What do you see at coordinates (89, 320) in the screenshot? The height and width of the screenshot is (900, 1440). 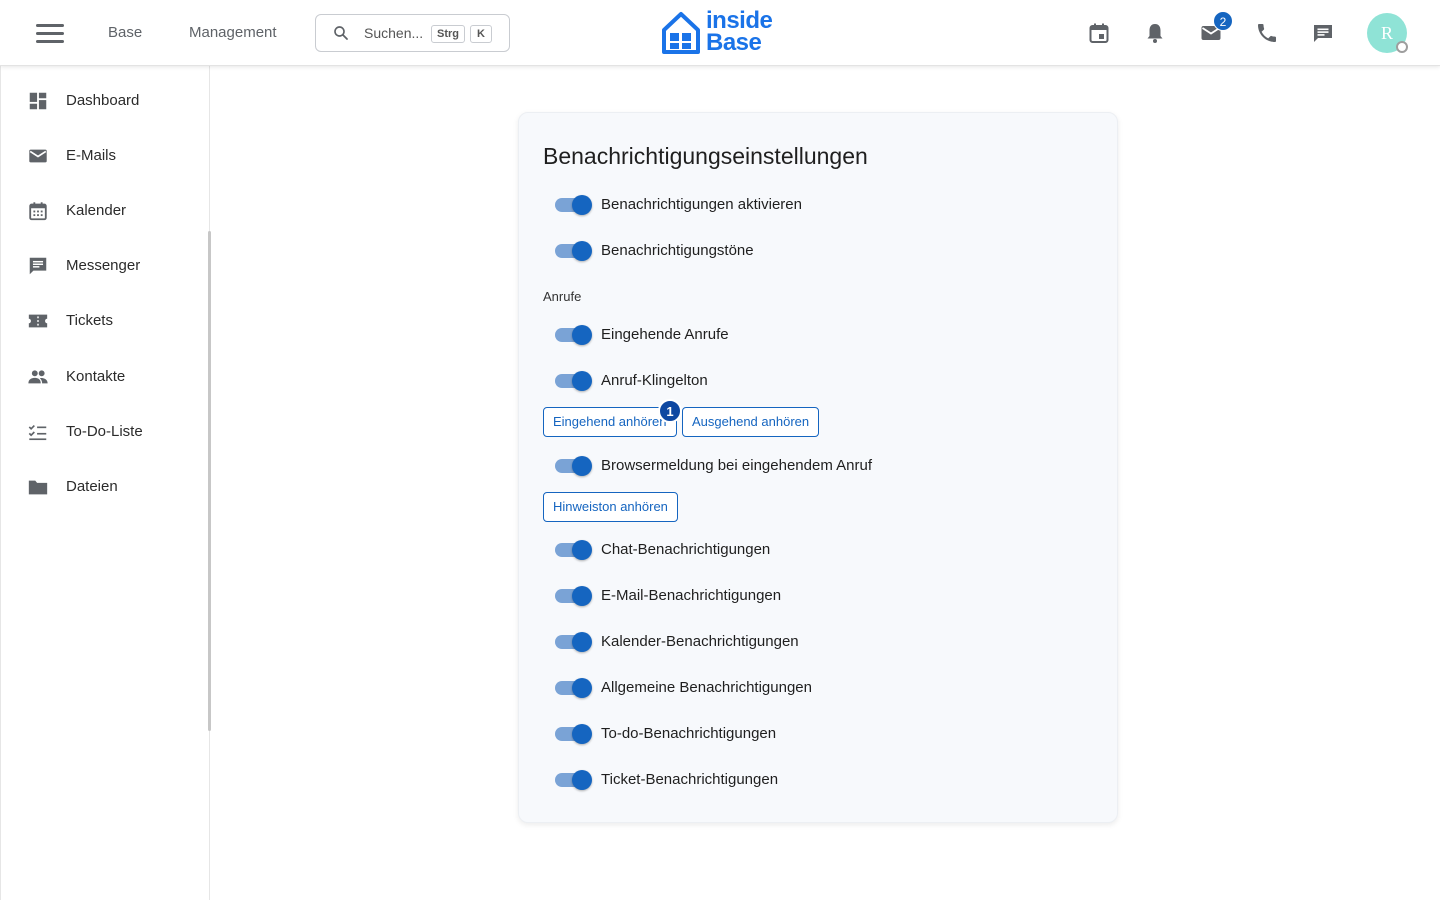 I see `sidebar-item-label: Tickets` at bounding box center [89, 320].